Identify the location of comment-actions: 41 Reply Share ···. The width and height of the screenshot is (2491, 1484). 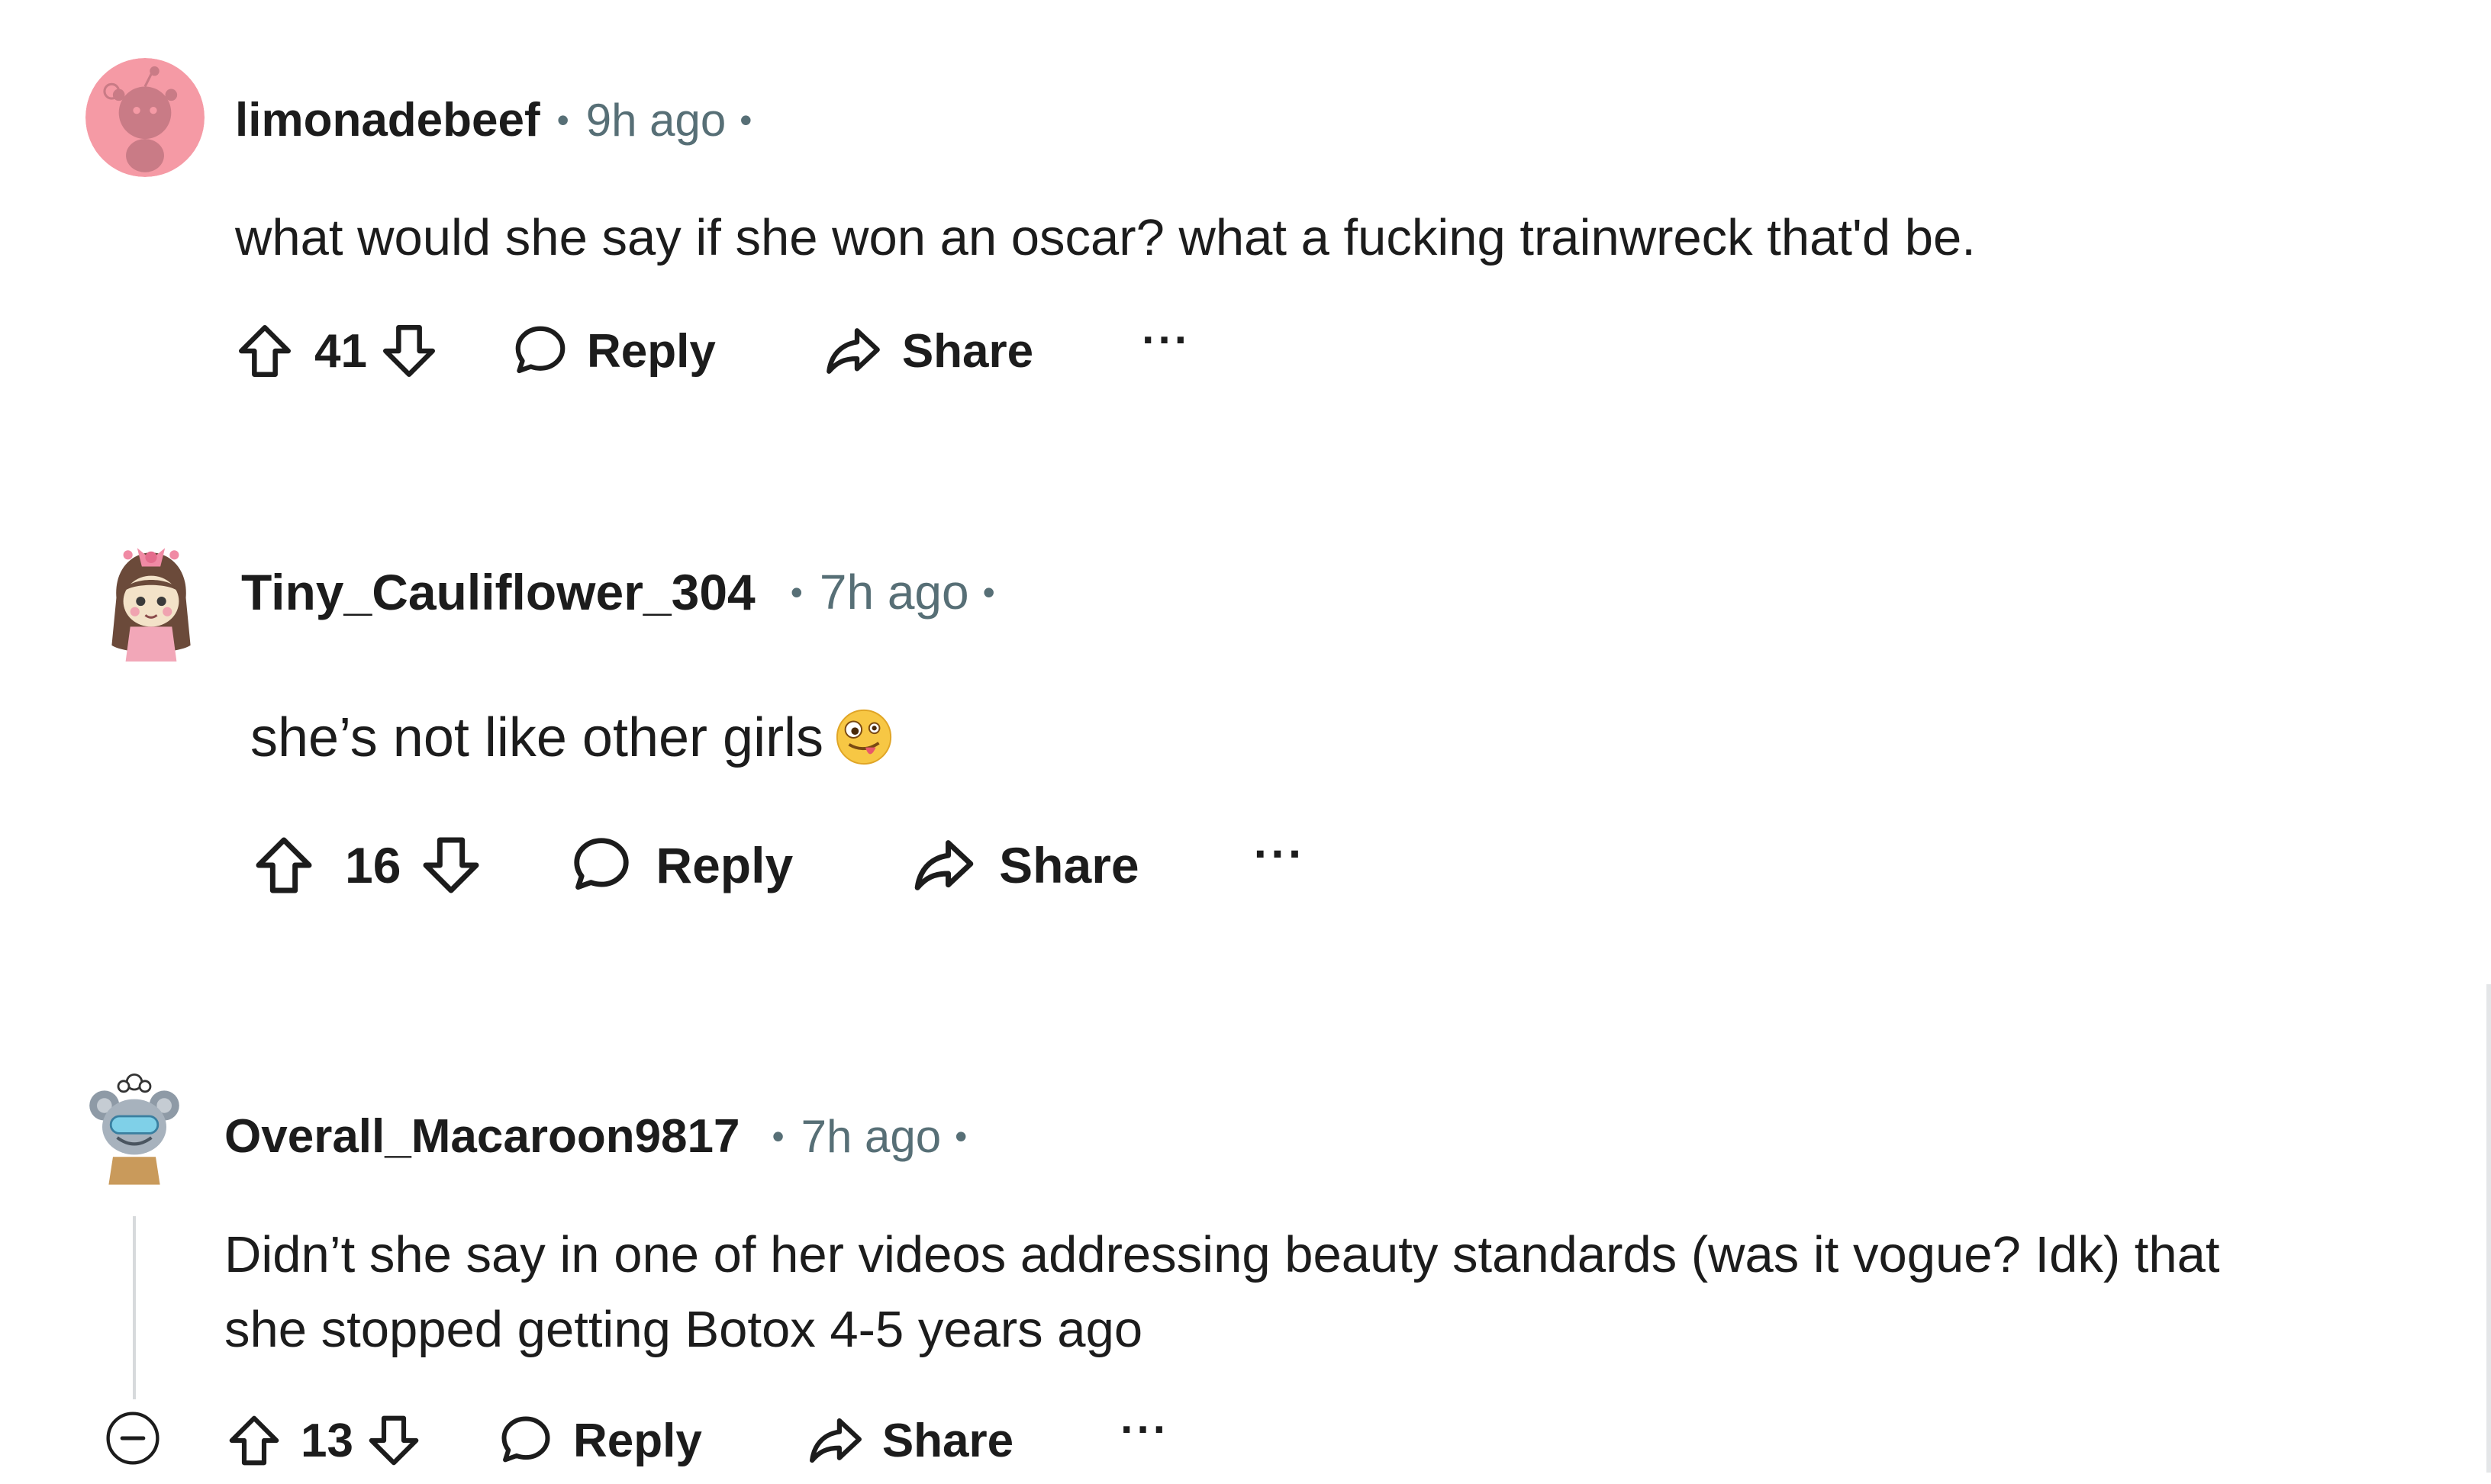
(712, 351).